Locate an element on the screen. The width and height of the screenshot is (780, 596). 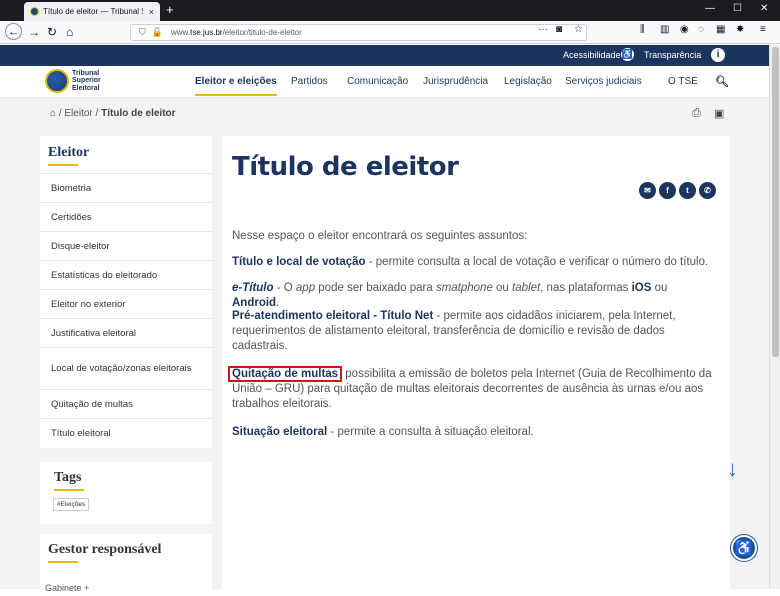
gestor-value: Gabinete + is located at coordinates (67, 588).